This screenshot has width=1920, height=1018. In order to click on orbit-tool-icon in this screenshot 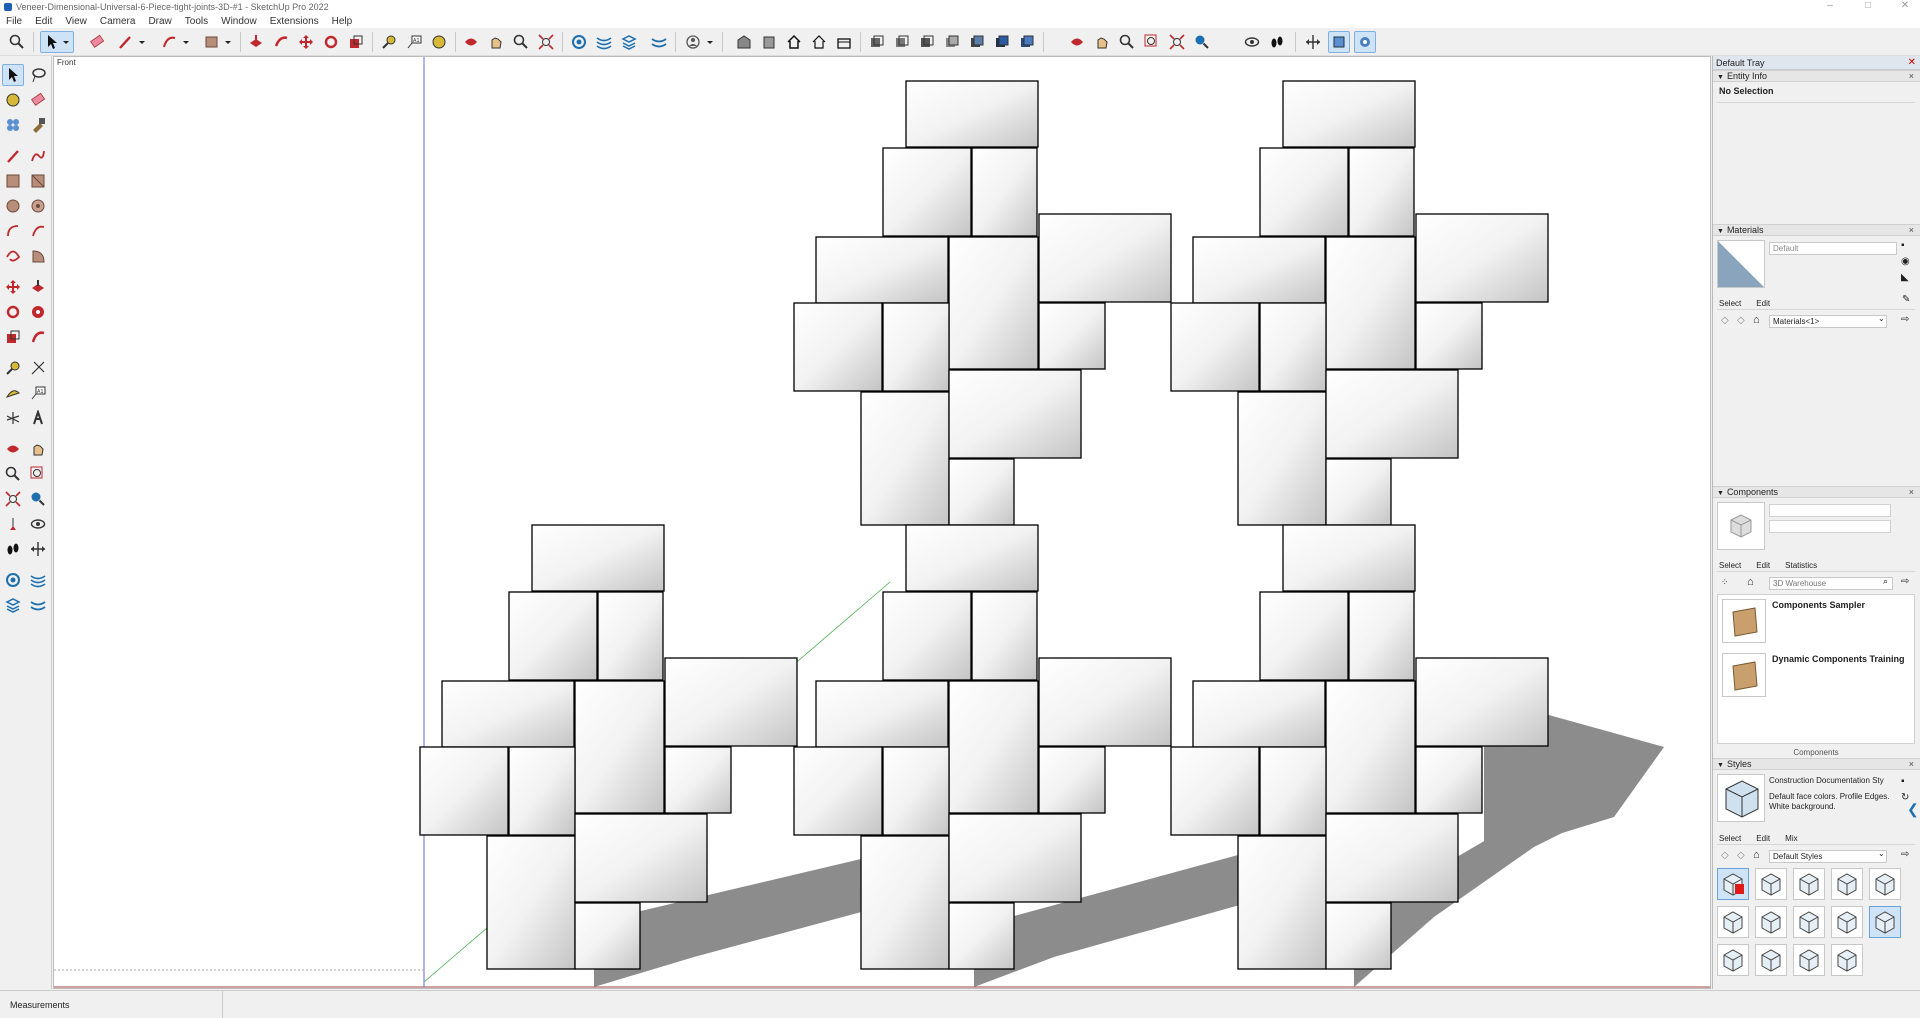, I will do `click(13, 449)`.